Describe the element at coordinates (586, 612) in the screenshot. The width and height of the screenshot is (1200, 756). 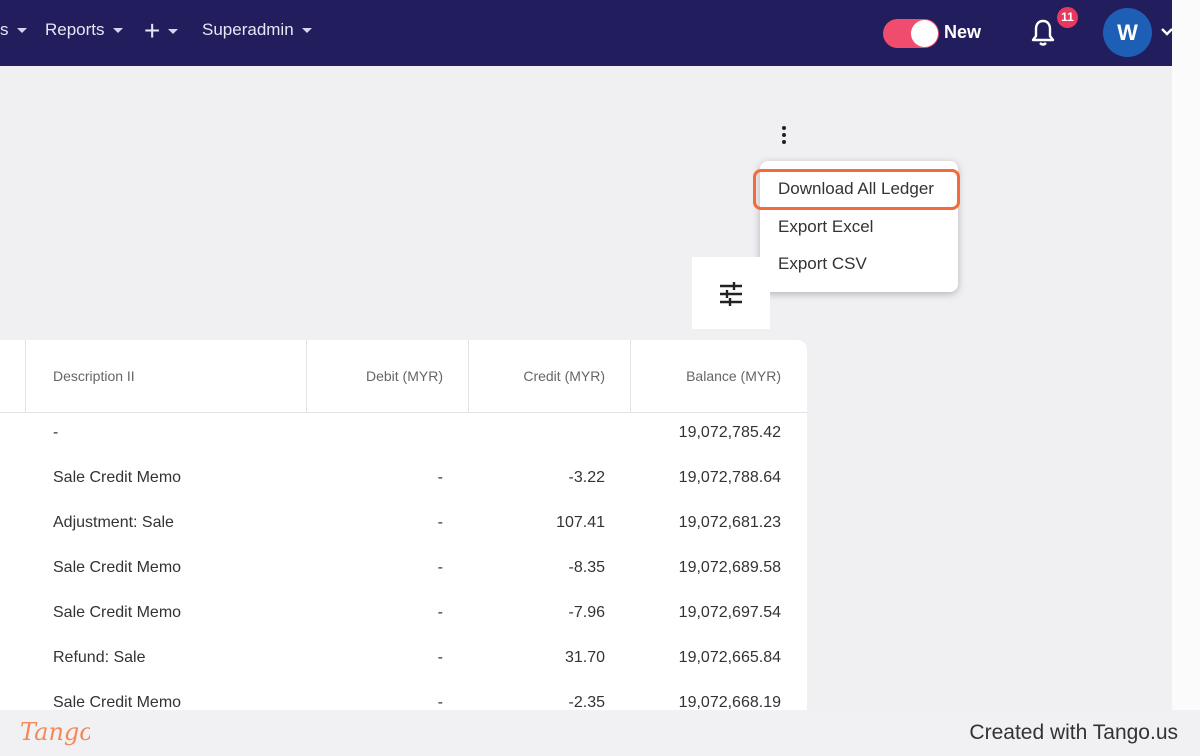
I see `cell-credit: -7.96` at that location.